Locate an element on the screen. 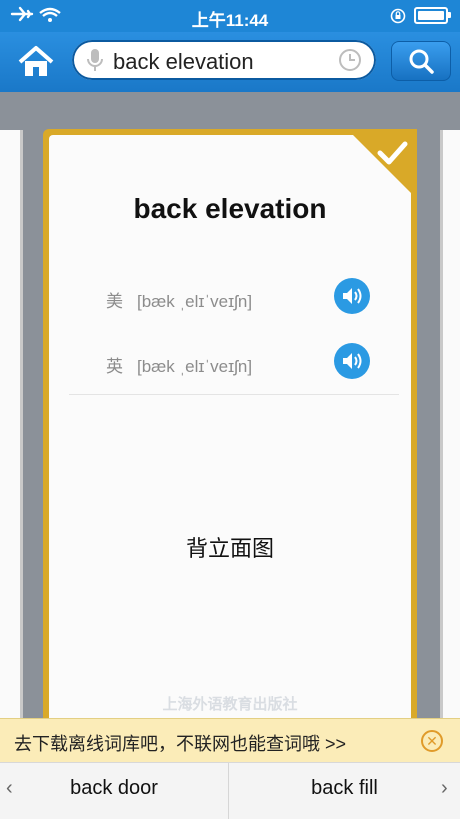  search-icon is located at coordinates (421, 61).